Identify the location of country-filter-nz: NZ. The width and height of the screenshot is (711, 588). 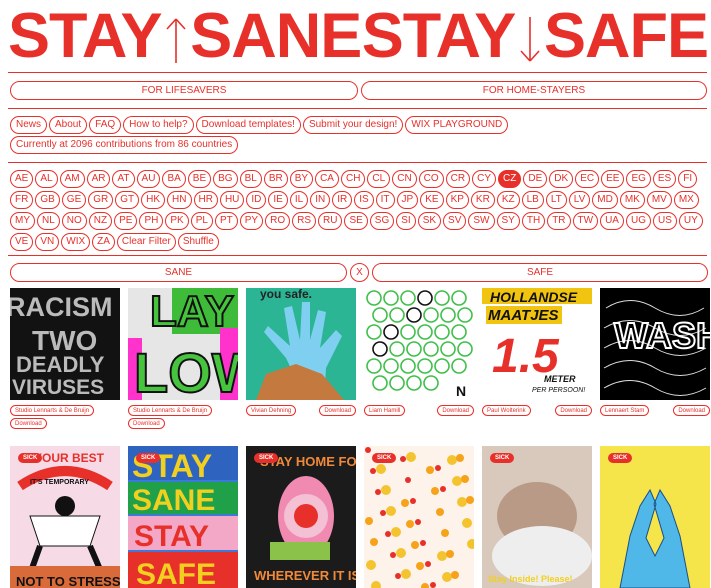
(100, 221).